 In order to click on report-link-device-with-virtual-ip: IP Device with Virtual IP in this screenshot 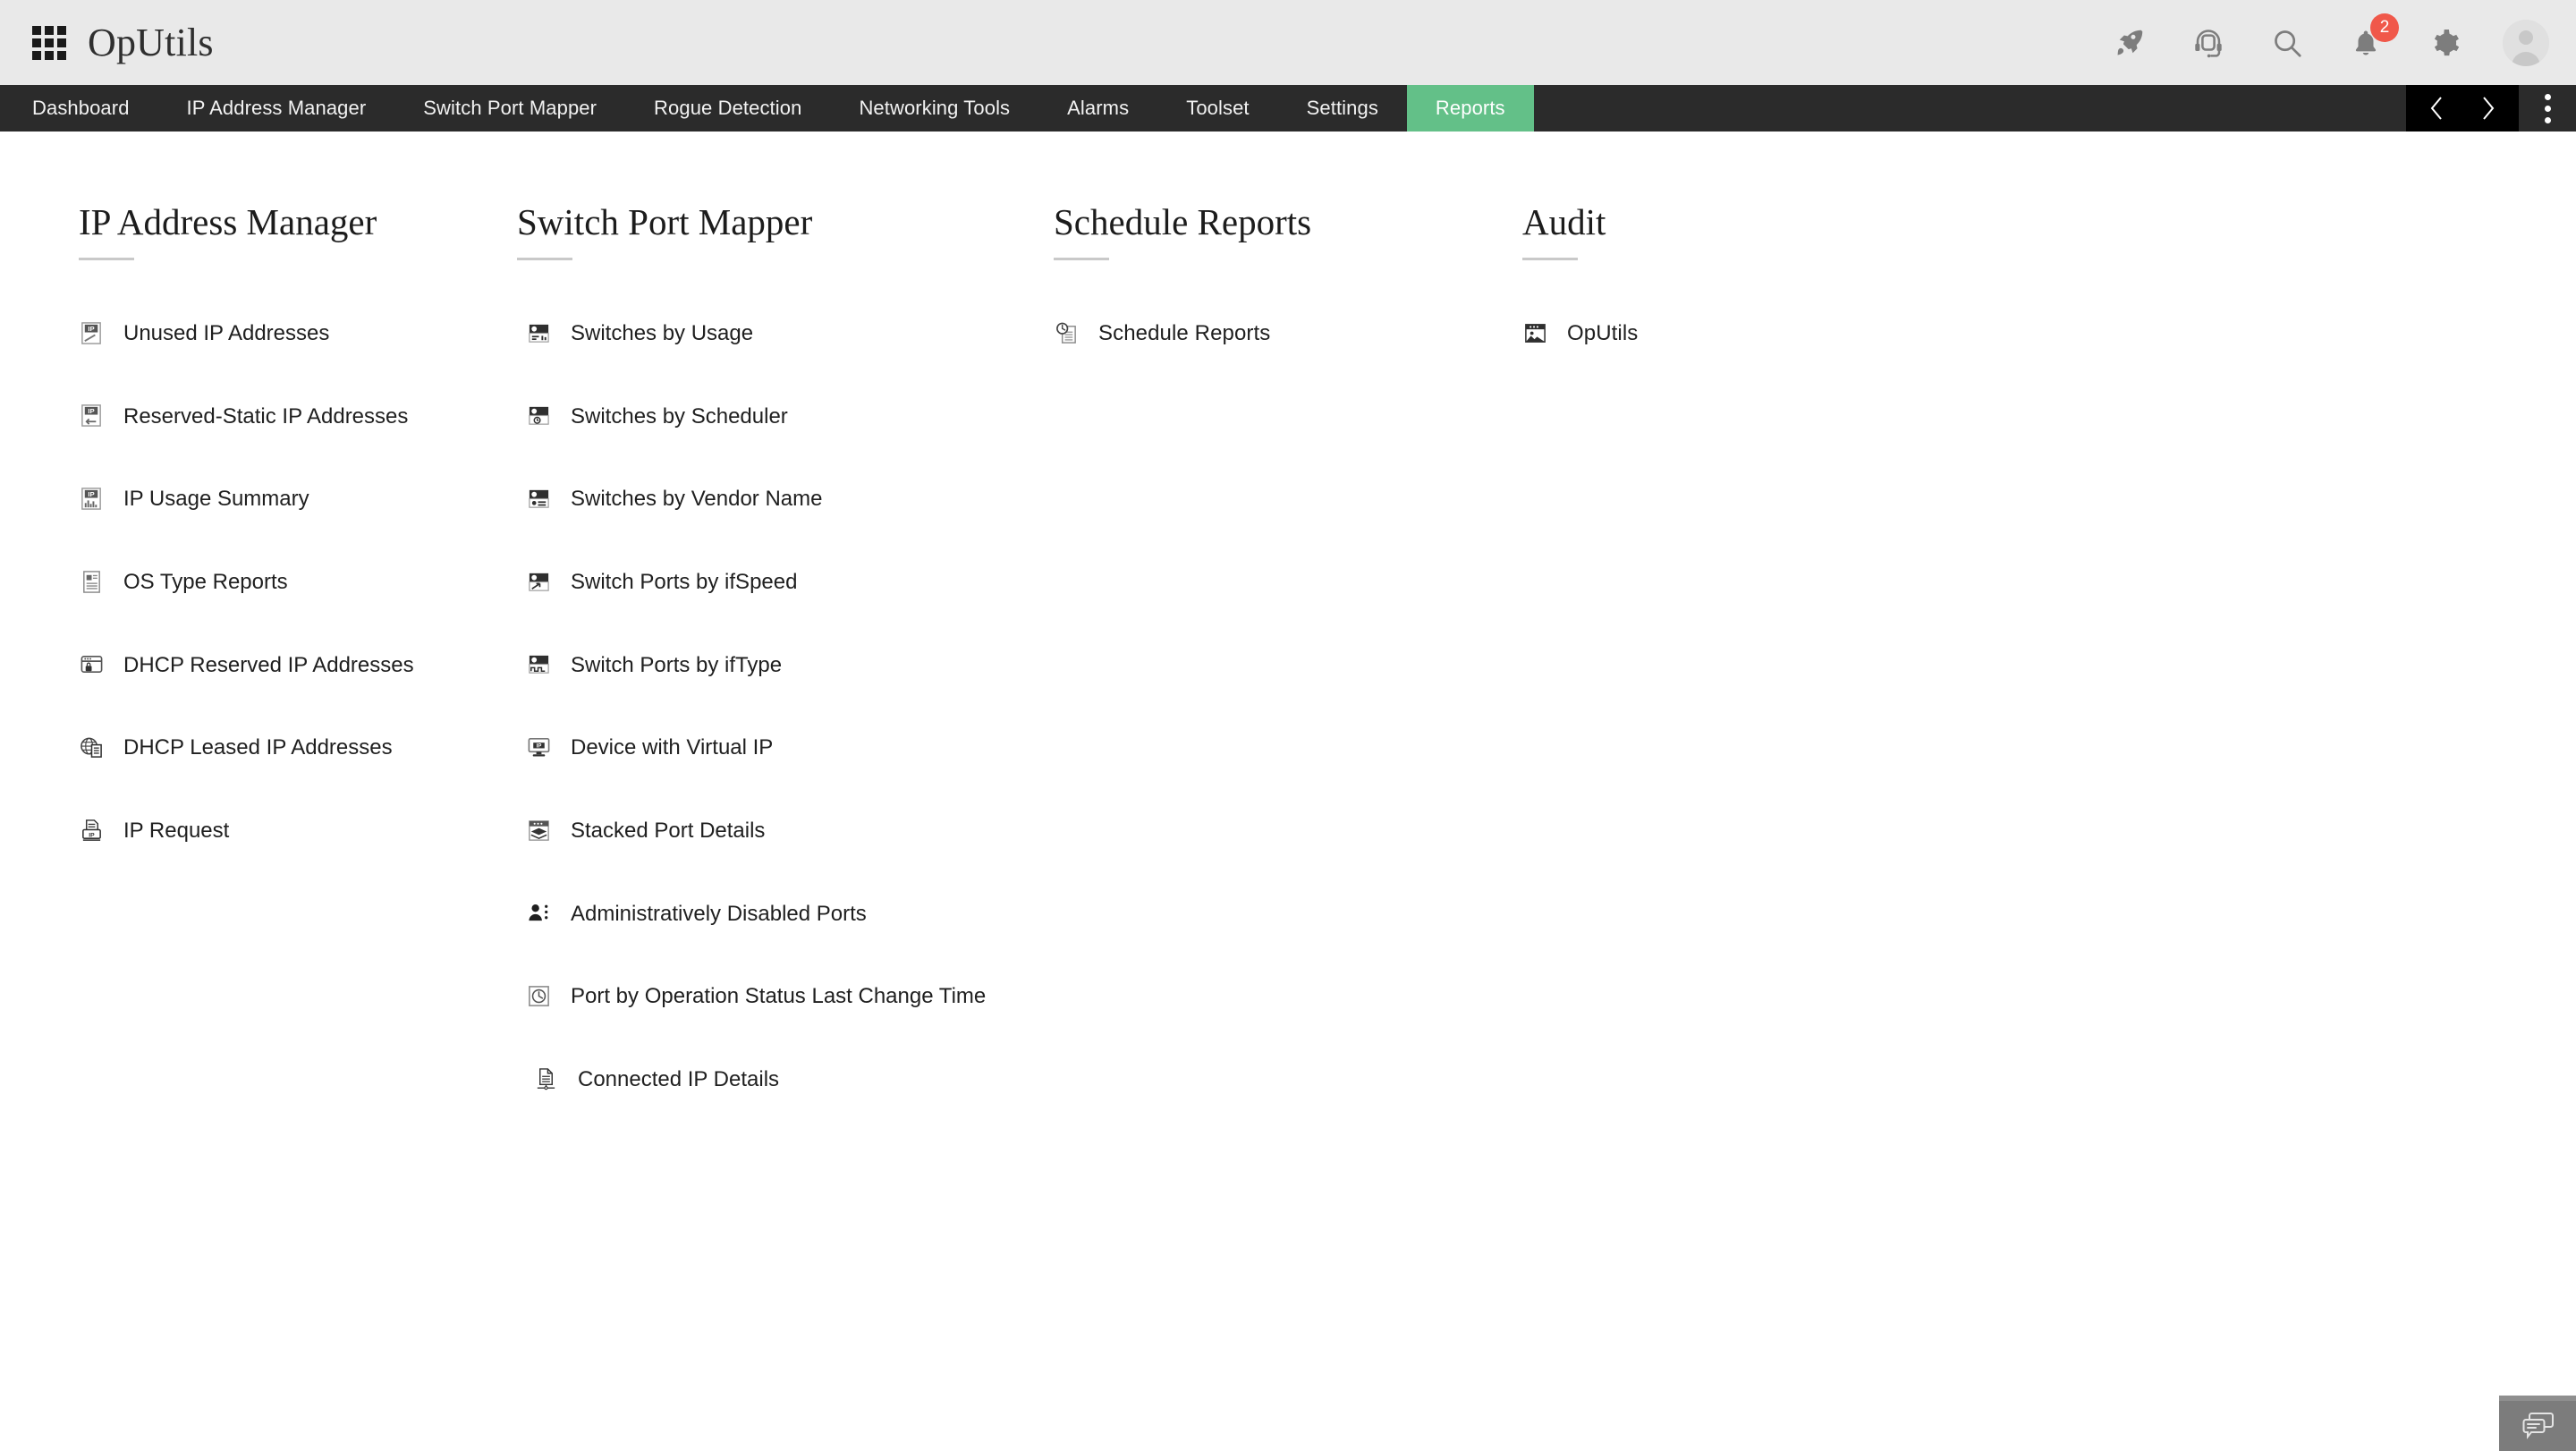, I will do `click(764, 748)`.